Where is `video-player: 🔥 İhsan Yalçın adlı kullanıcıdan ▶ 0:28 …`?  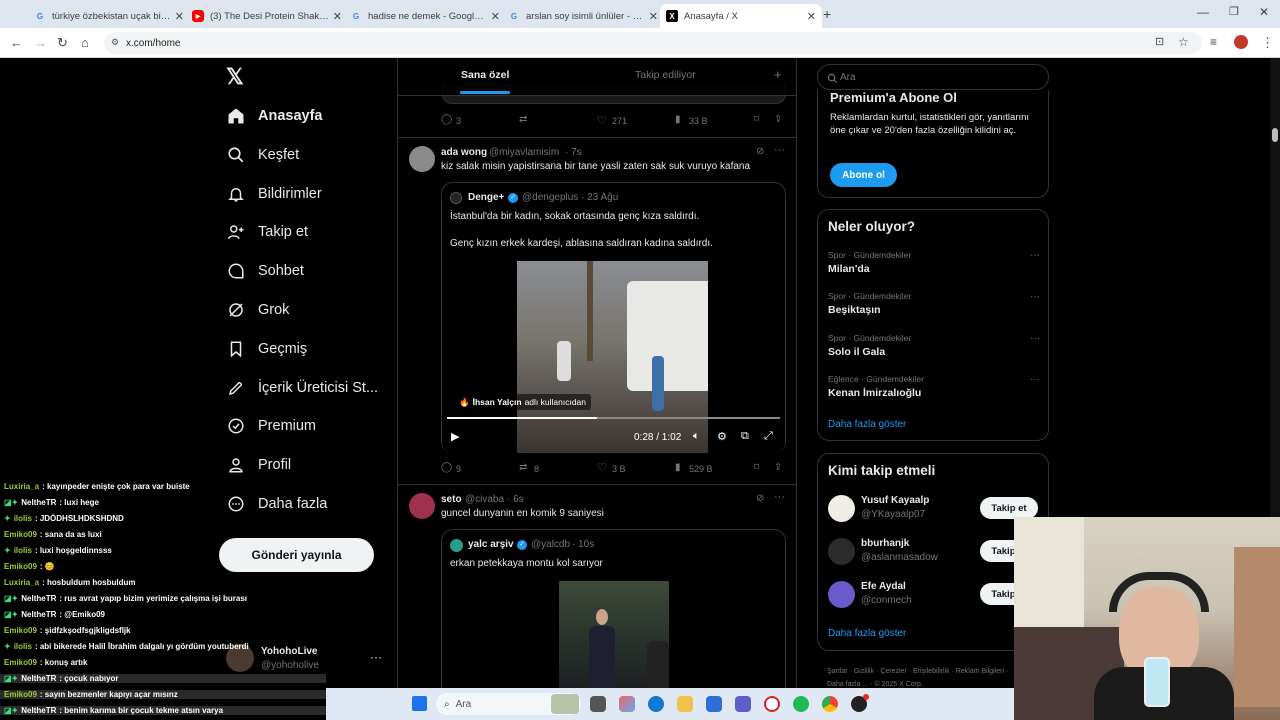 video-player: 🔥 İhsan Yalçın adlı kullanıcıdan ▶ 0:28 … is located at coordinates (613, 357).